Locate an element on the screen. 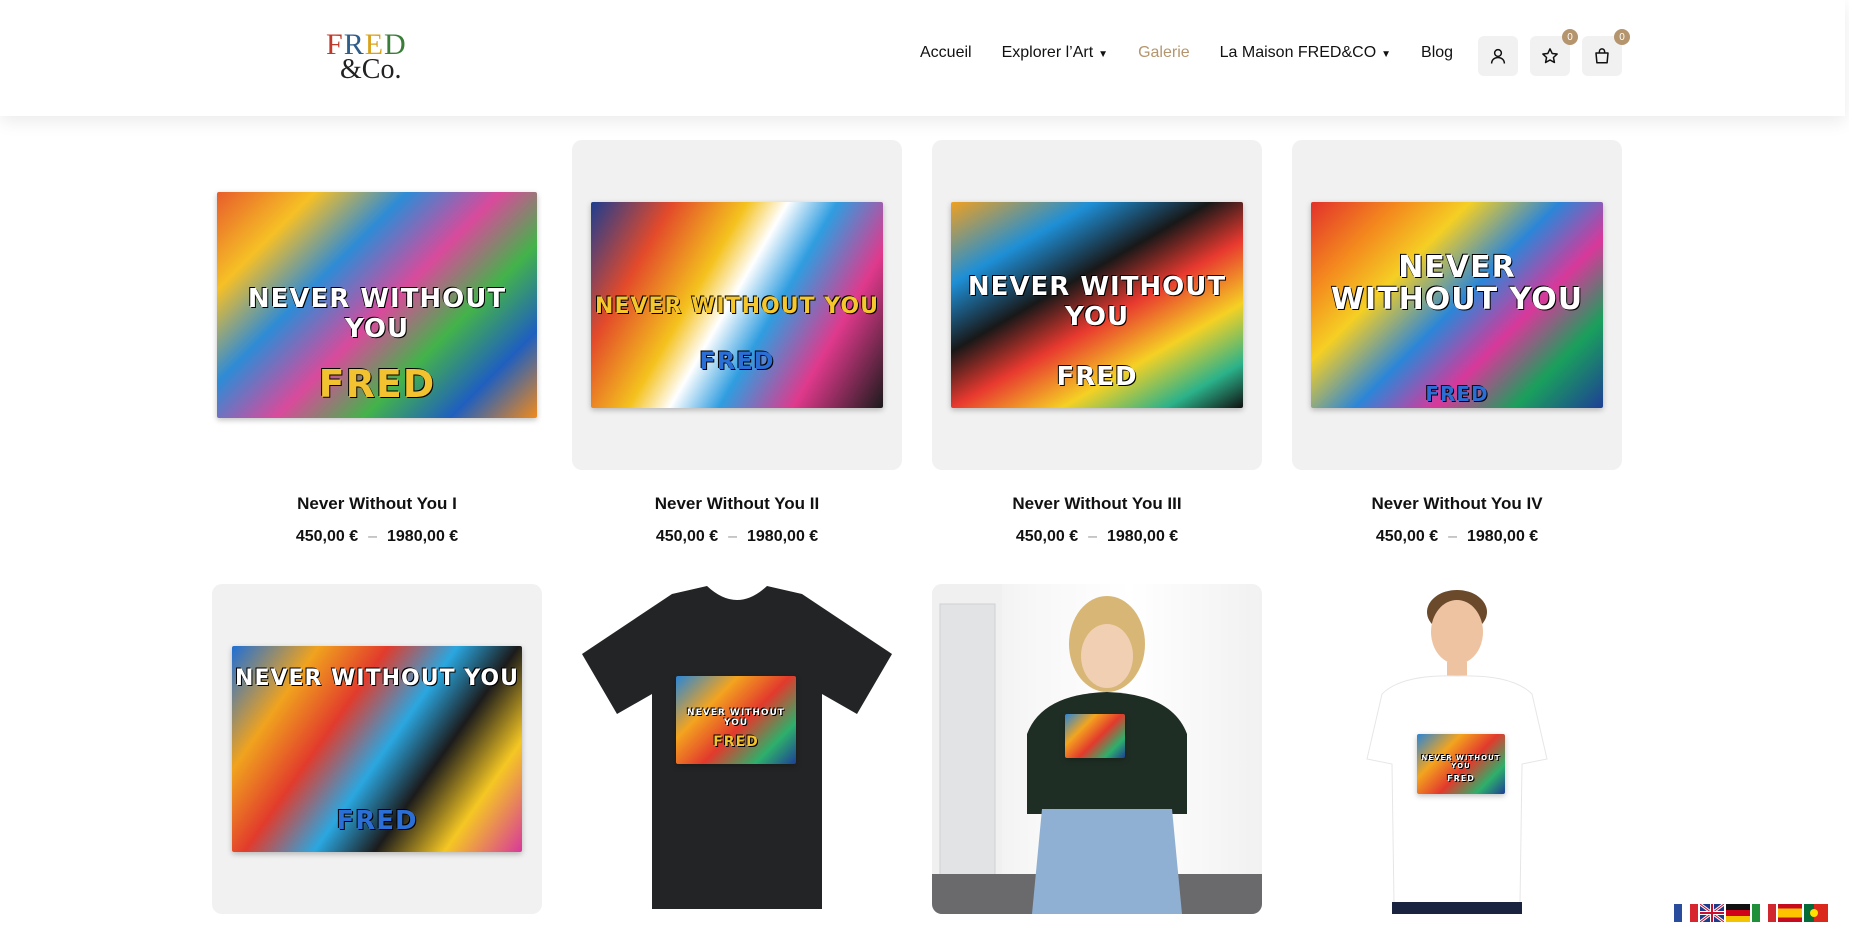  product-title: Never Without You III is located at coordinates (1097, 504).